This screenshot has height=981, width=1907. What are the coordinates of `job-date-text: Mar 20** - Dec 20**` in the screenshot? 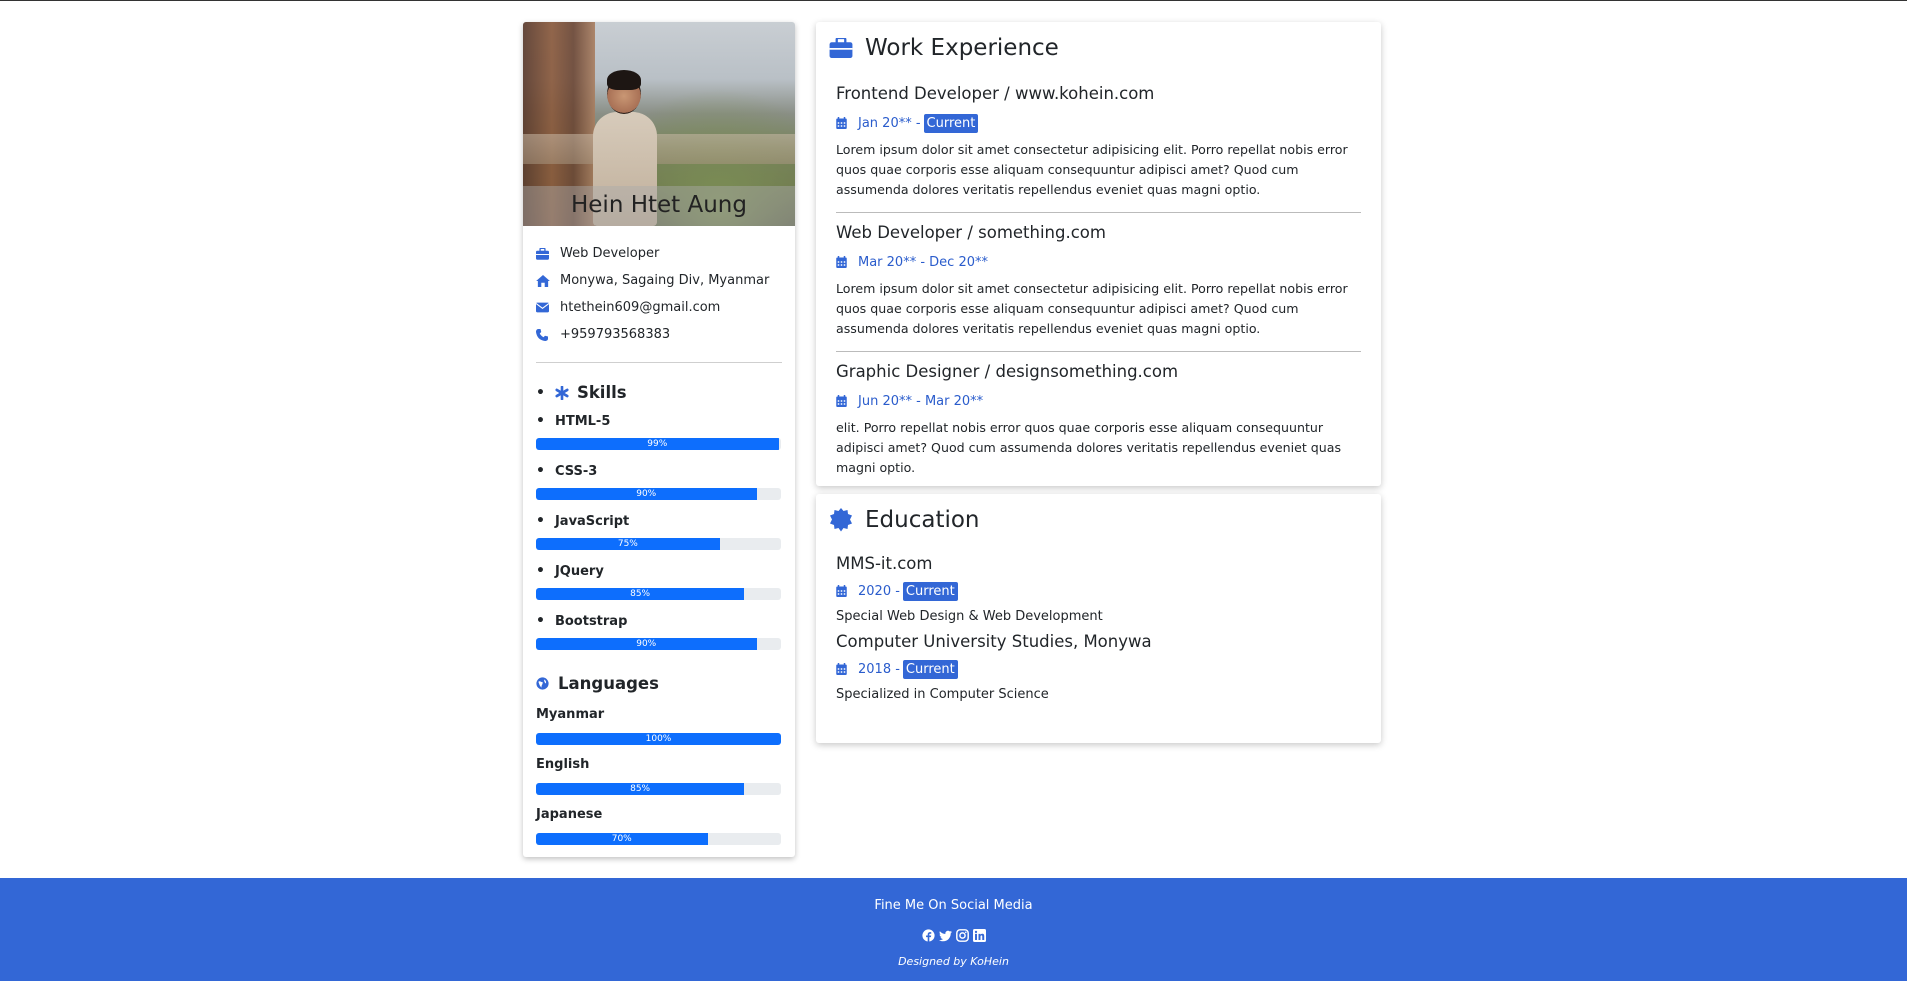 It's located at (923, 262).